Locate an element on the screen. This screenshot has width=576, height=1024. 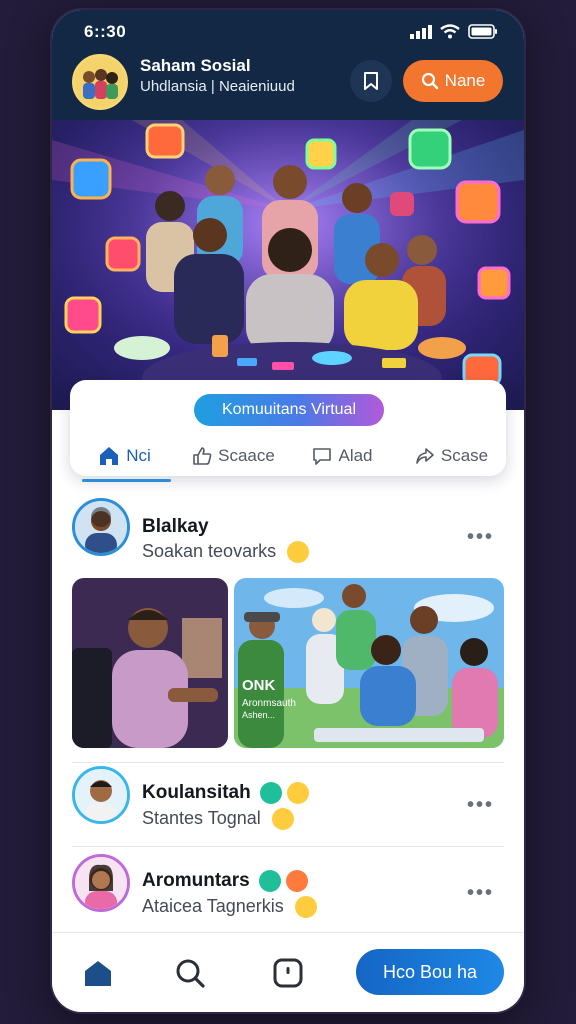
name-button-label: Nane is located at coordinates (465, 80).